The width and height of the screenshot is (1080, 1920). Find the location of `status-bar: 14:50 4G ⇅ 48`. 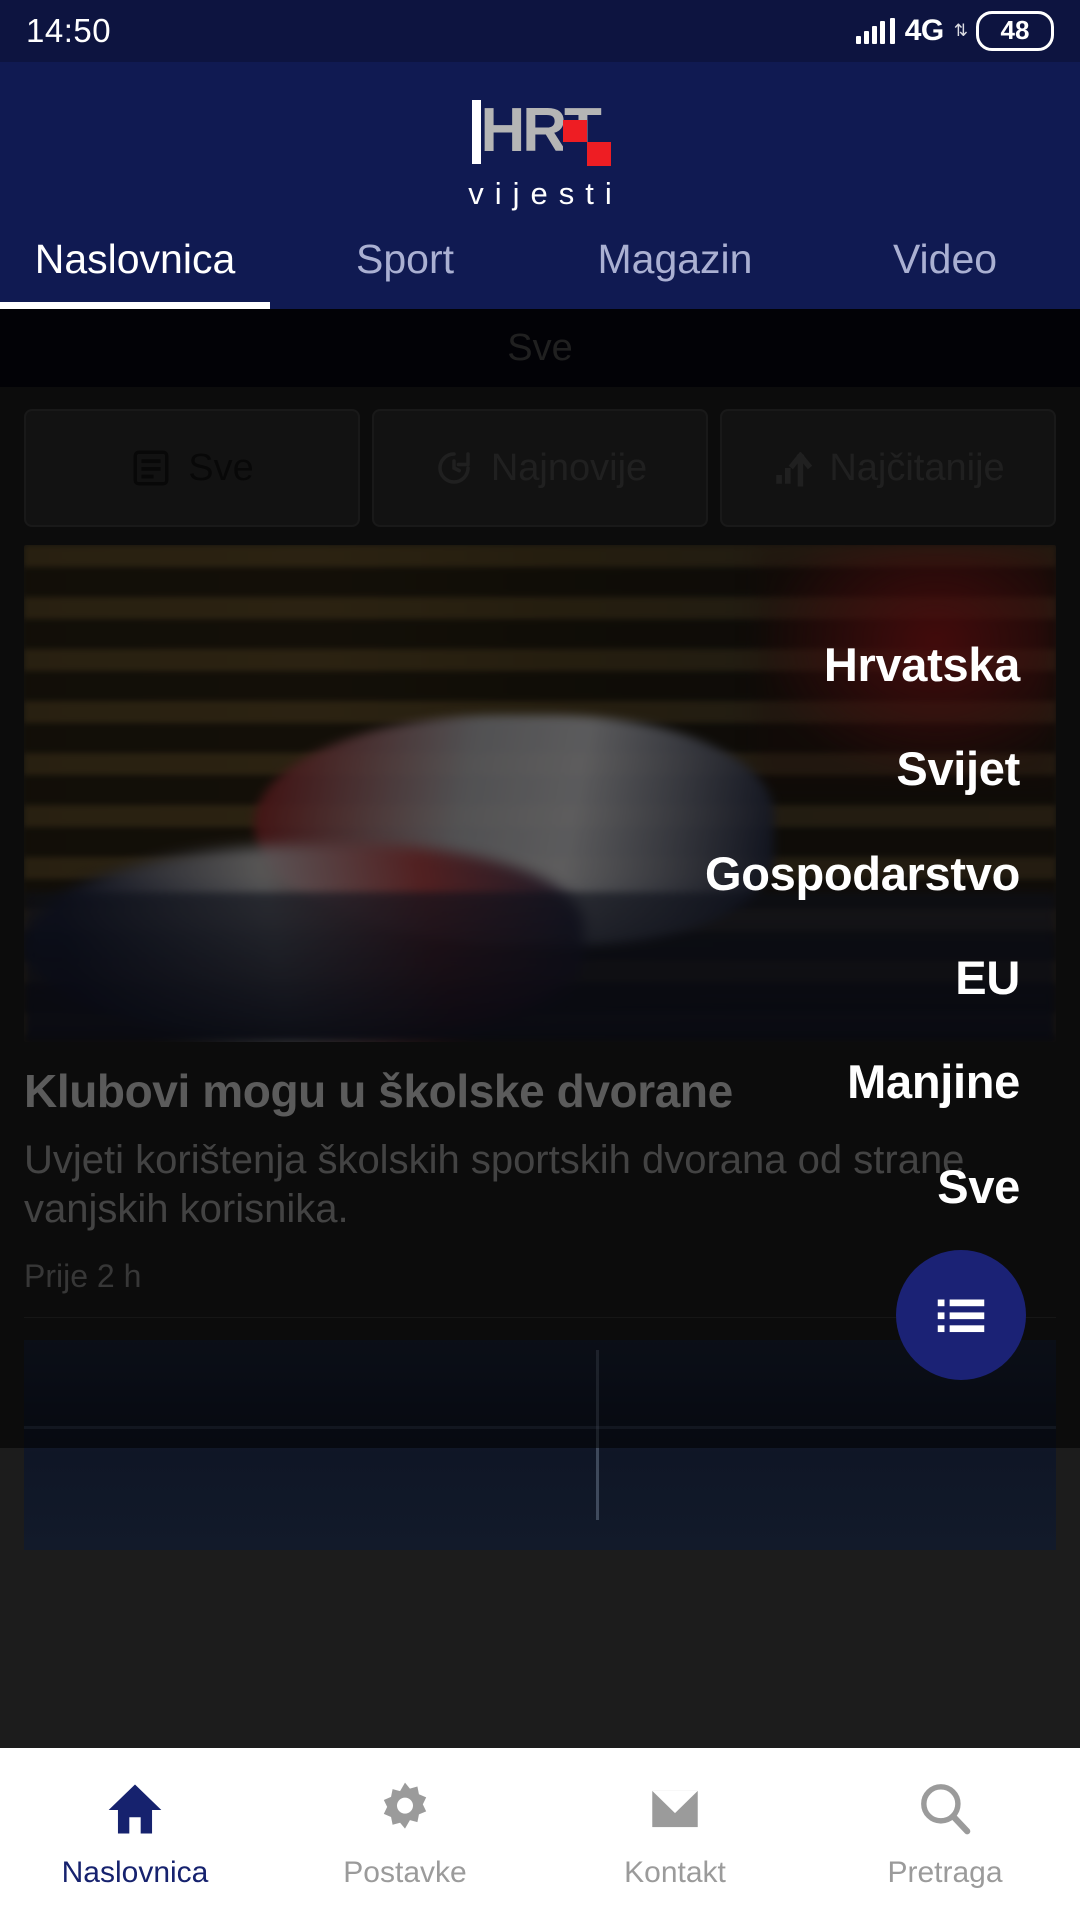

status-bar: 14:50 4G ⇅ 48 is located at coordinates (540, 31).